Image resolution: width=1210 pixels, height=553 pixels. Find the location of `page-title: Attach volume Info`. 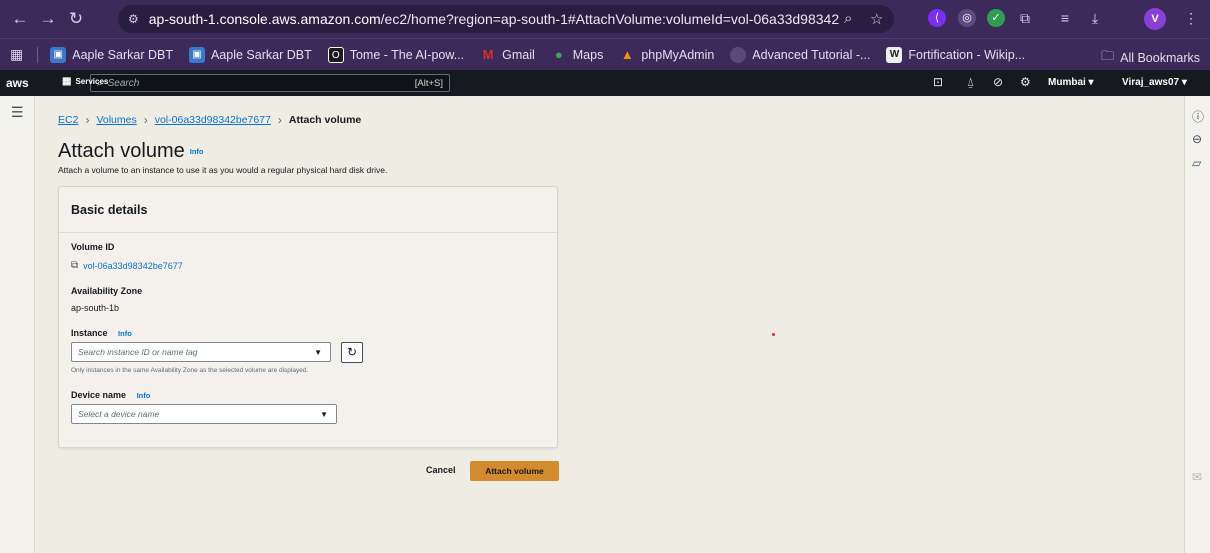

page-title: Attach volume Info is located at coordinates (131, 151).